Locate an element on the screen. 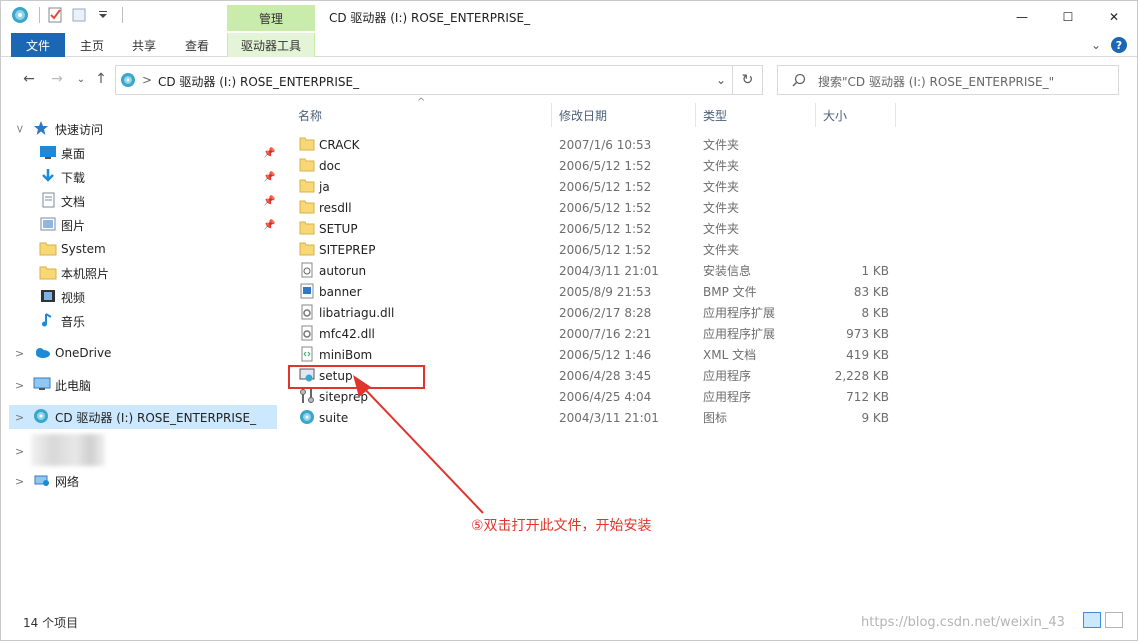  nav-item-music: 音乐 is located at coordinates (159, 321).